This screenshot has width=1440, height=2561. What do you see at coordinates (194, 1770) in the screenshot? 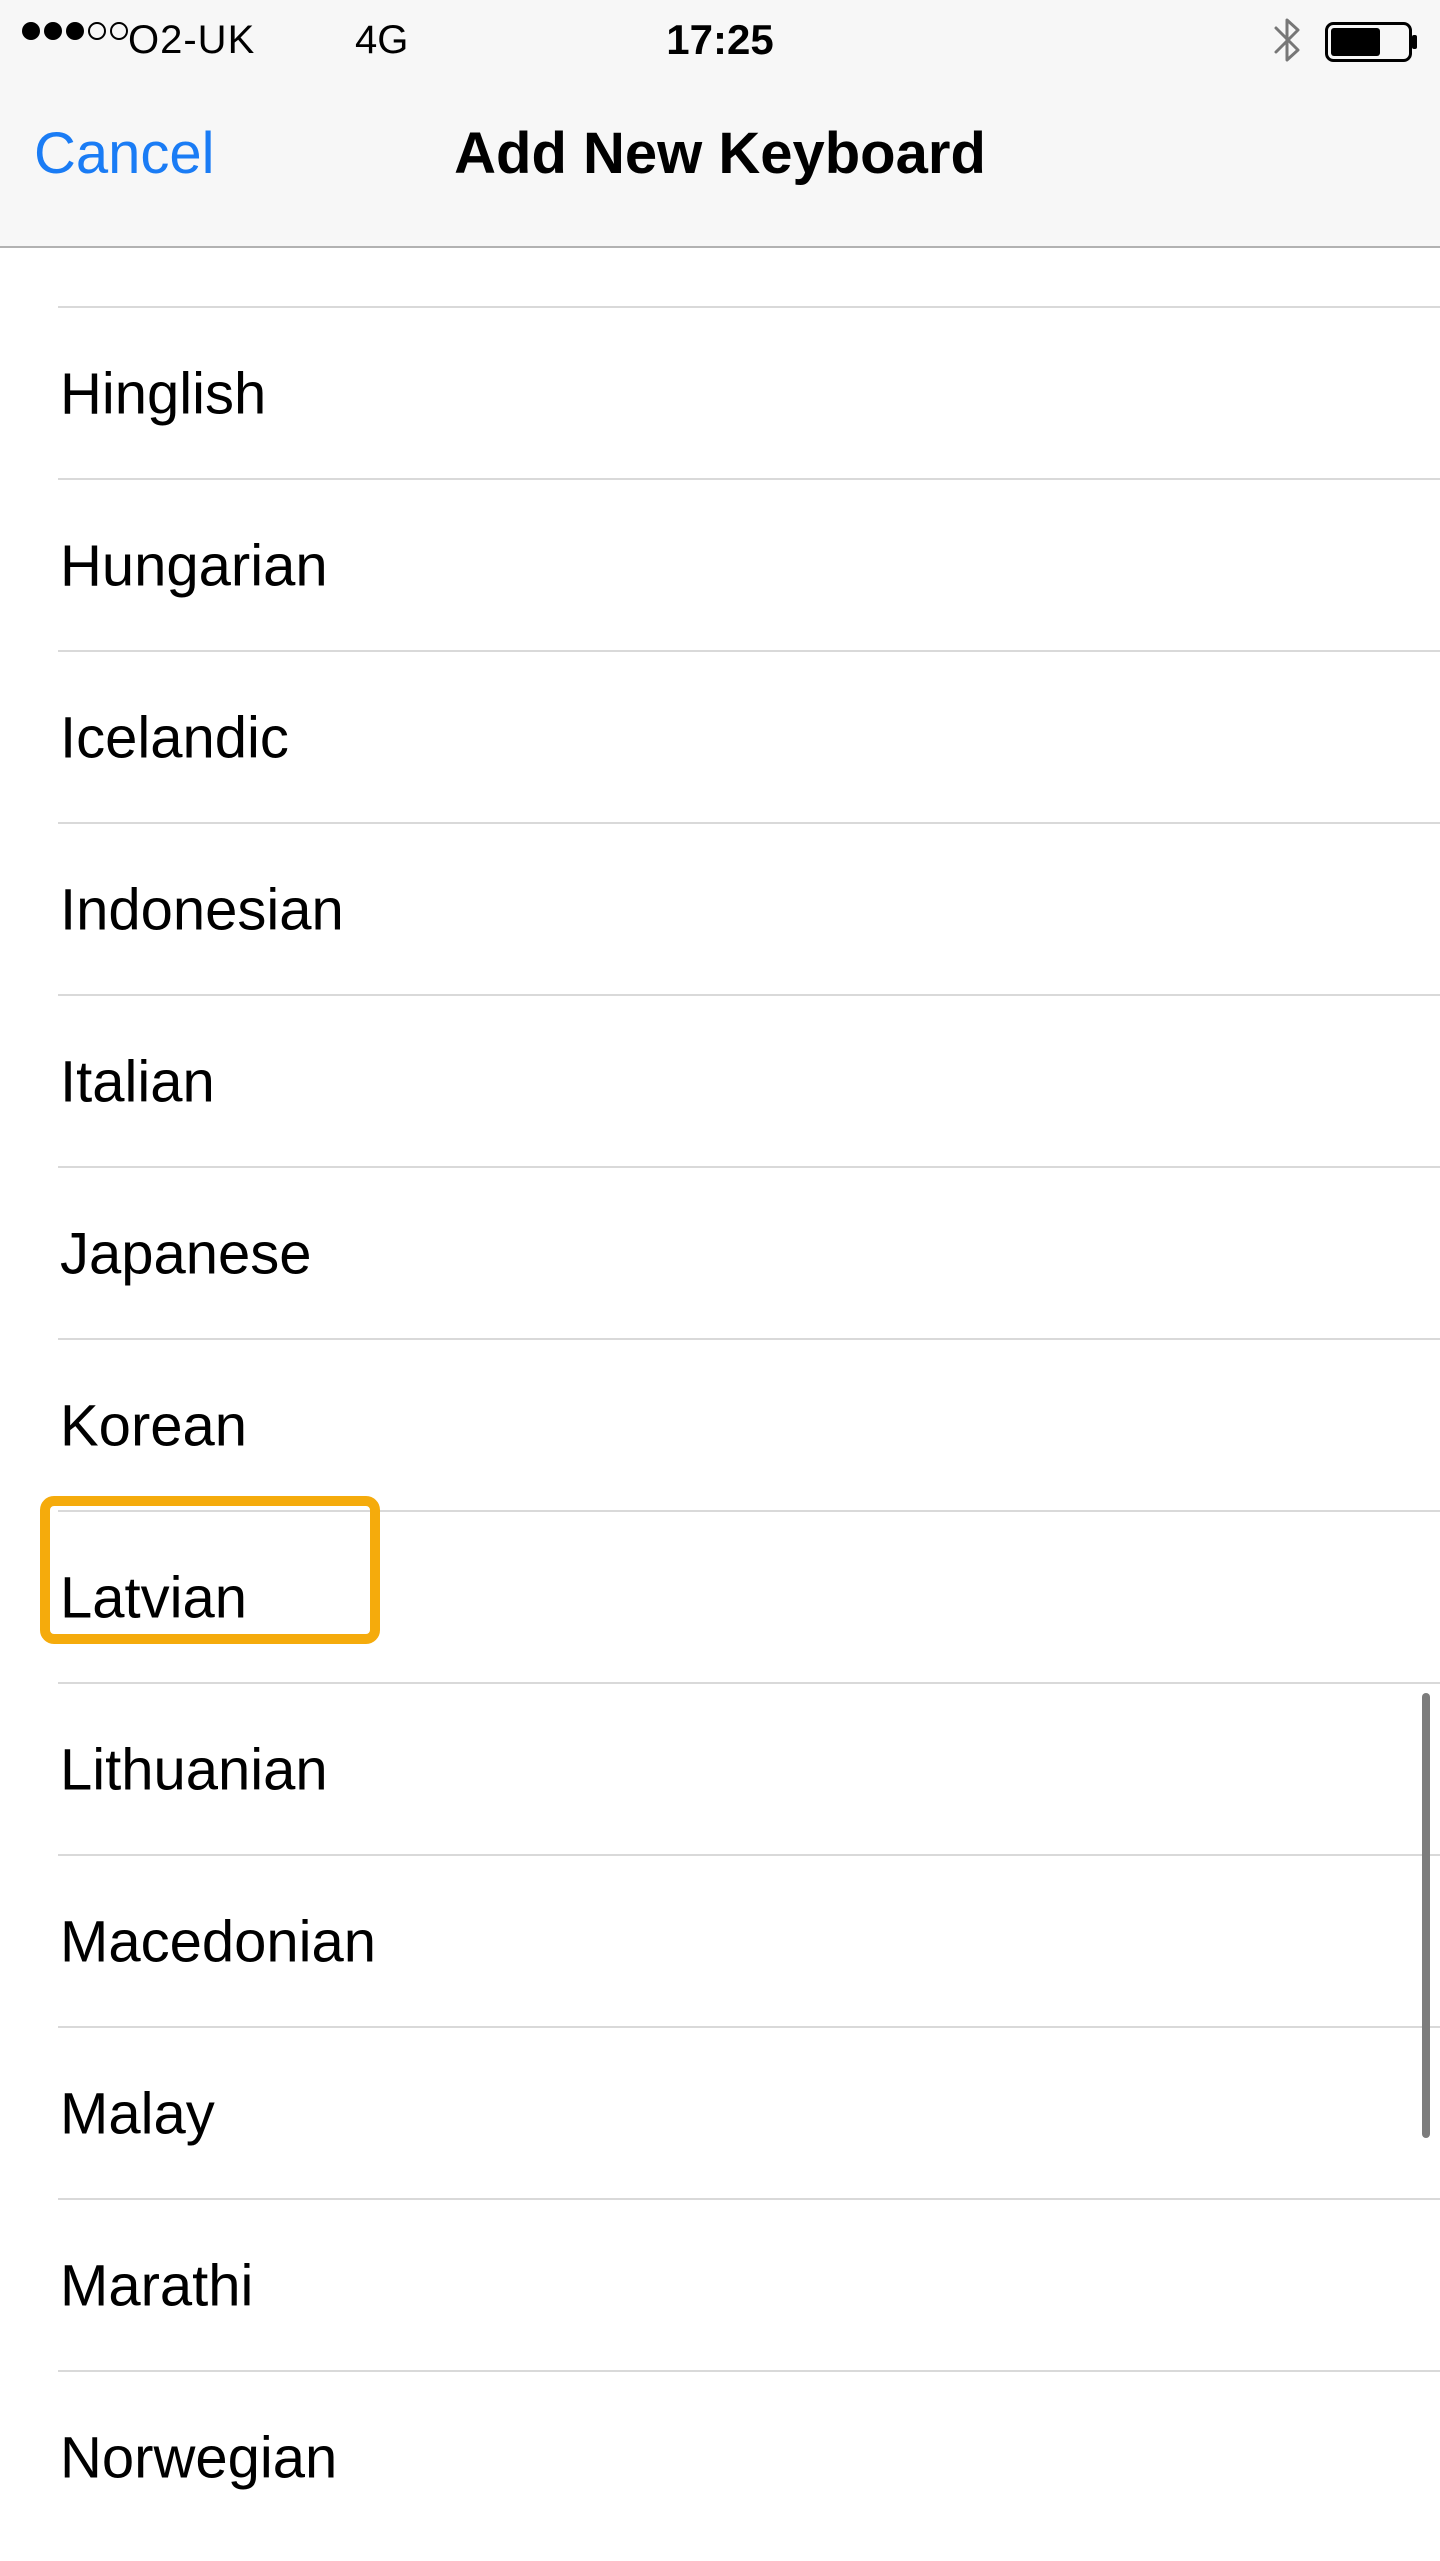
I see `list-item-label: Lithuanian` at bounding box center [194, 1770].